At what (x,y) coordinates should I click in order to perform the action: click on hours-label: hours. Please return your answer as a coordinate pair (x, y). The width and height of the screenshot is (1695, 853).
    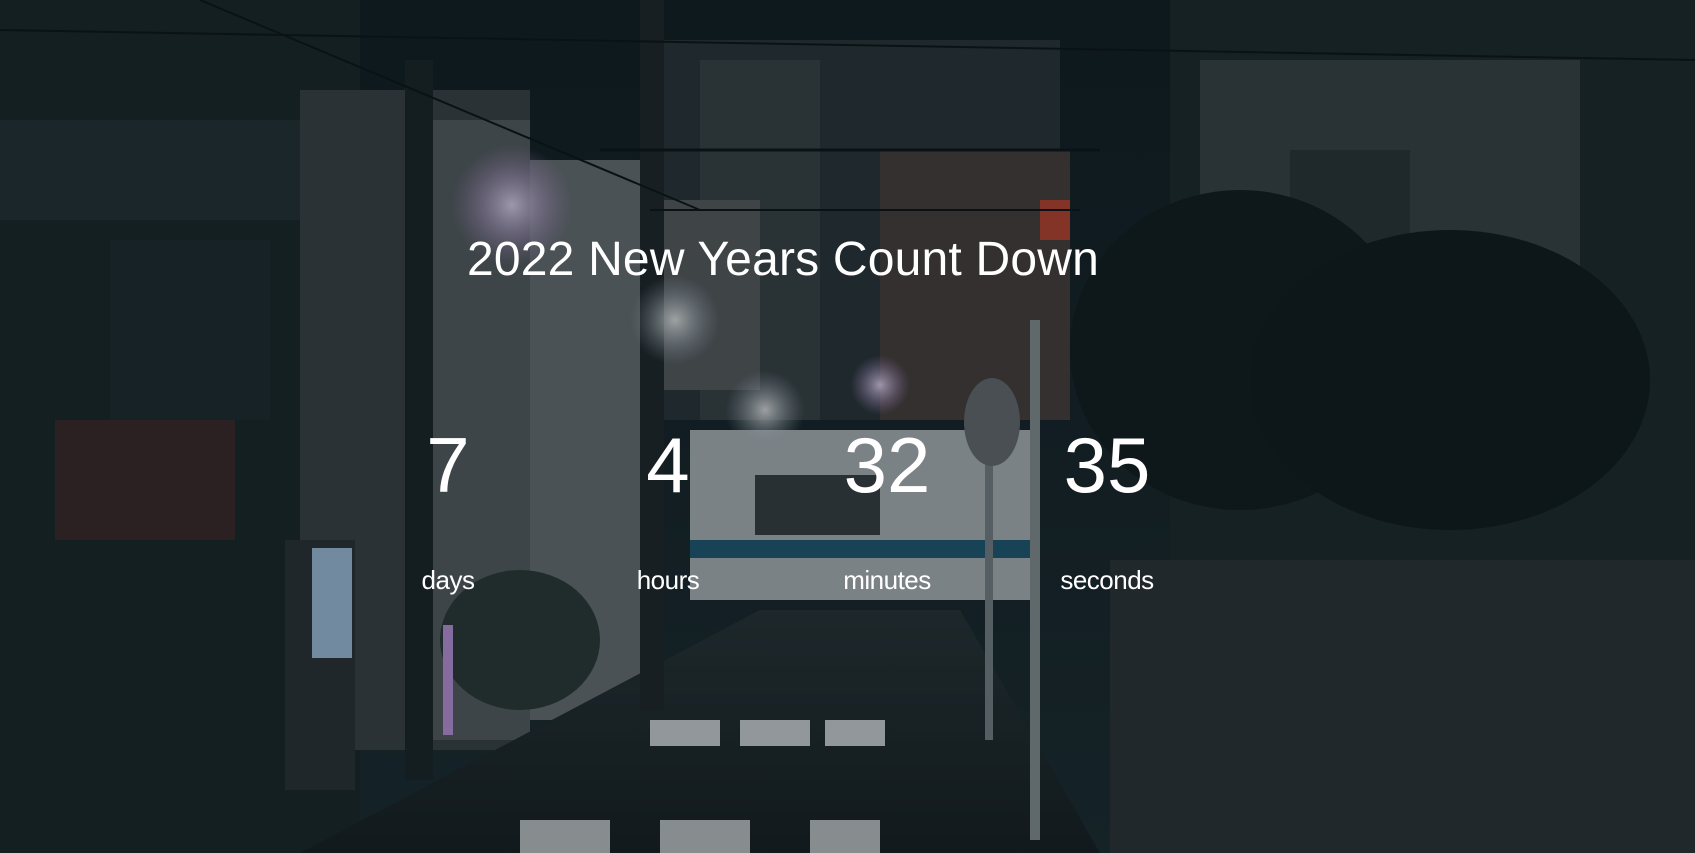
    Looking at the image, I should click on (668, 580).